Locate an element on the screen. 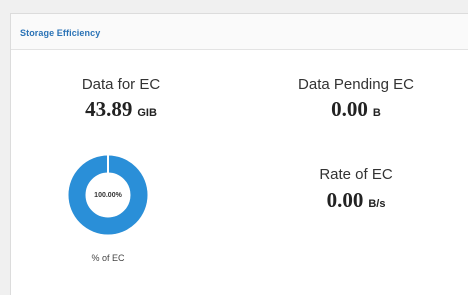  rate-of-ec-value: 0.00 B/s is located at coordinates (356, 200).